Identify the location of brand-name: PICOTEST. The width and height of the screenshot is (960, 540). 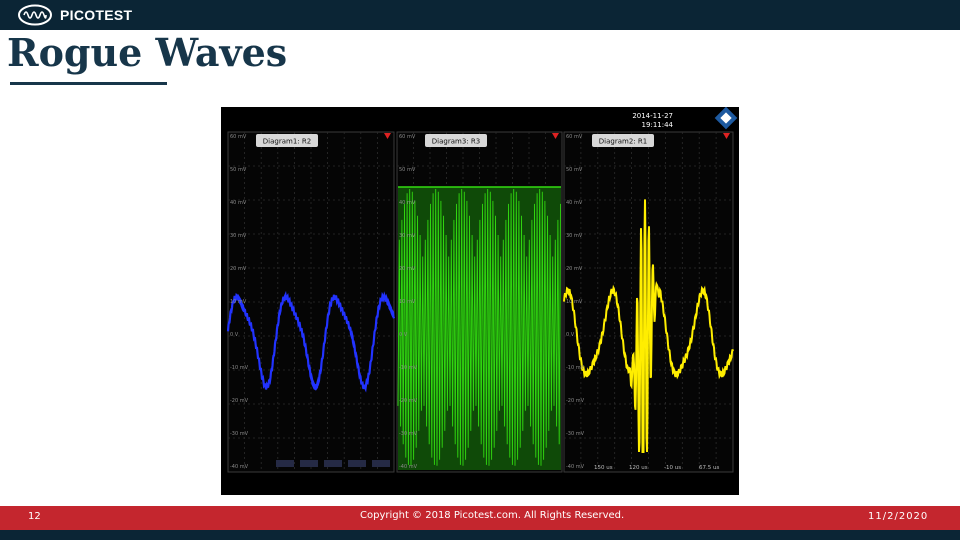
(96, 15).